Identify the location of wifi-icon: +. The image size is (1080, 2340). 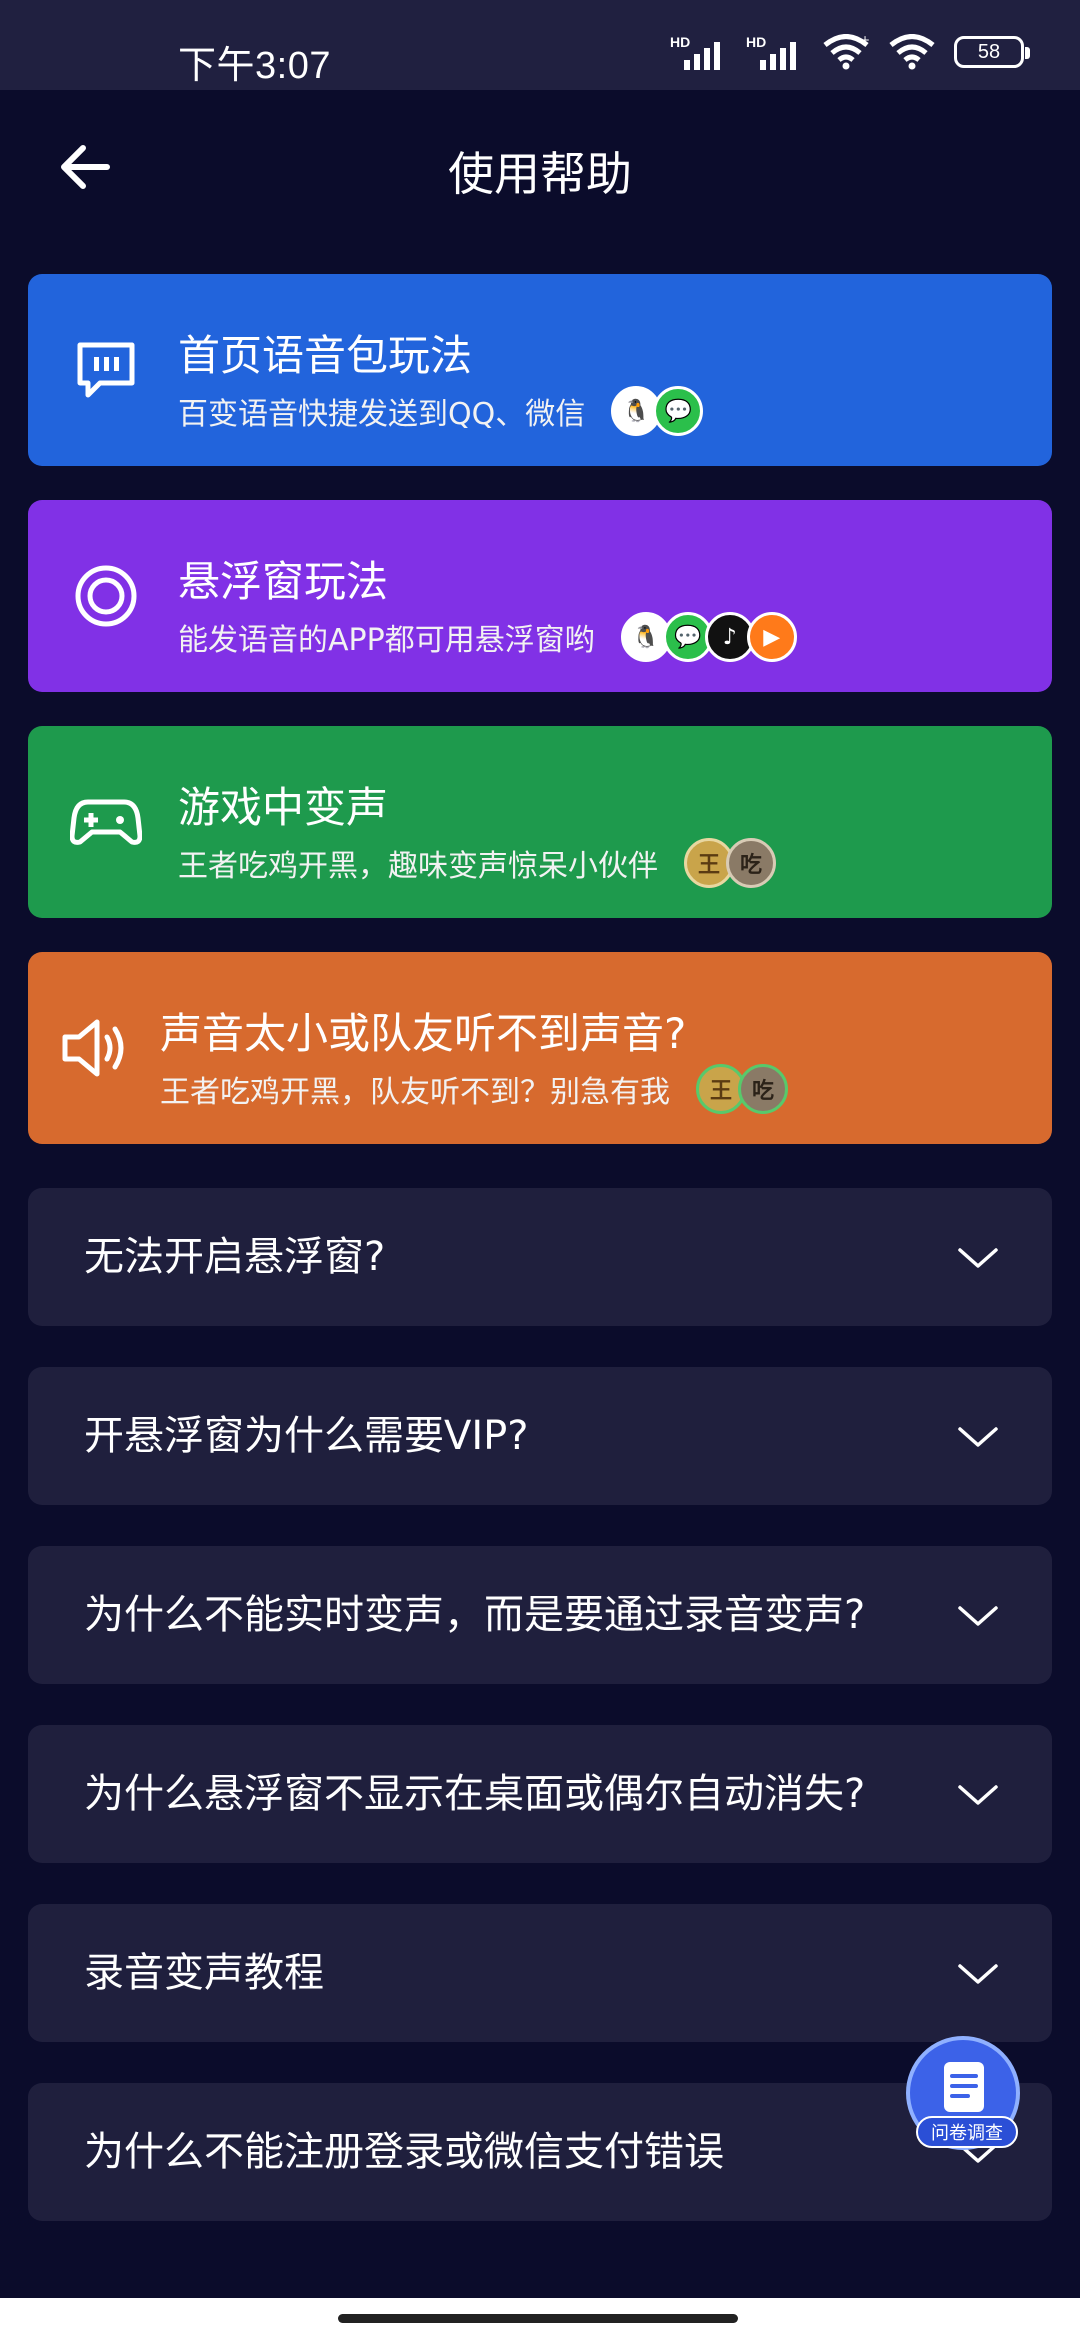
(846, 52).